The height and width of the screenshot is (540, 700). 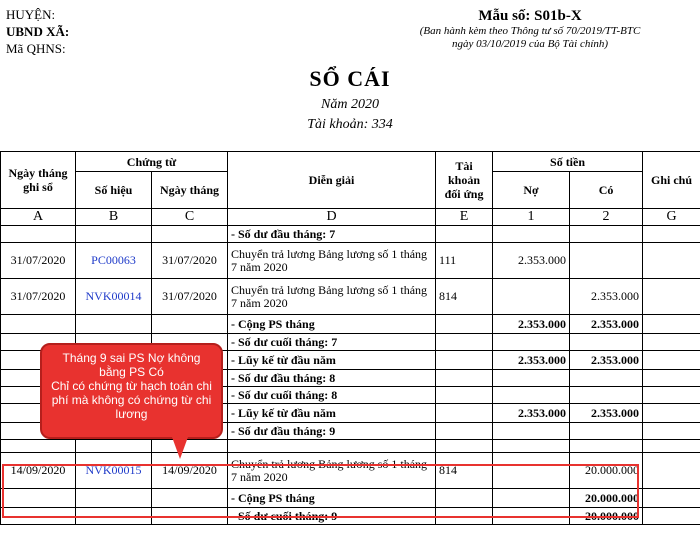 I want to click on unit-header: HUYỆN: UBND XÃ: Mã QHNS:, so click(x=37, y=31).